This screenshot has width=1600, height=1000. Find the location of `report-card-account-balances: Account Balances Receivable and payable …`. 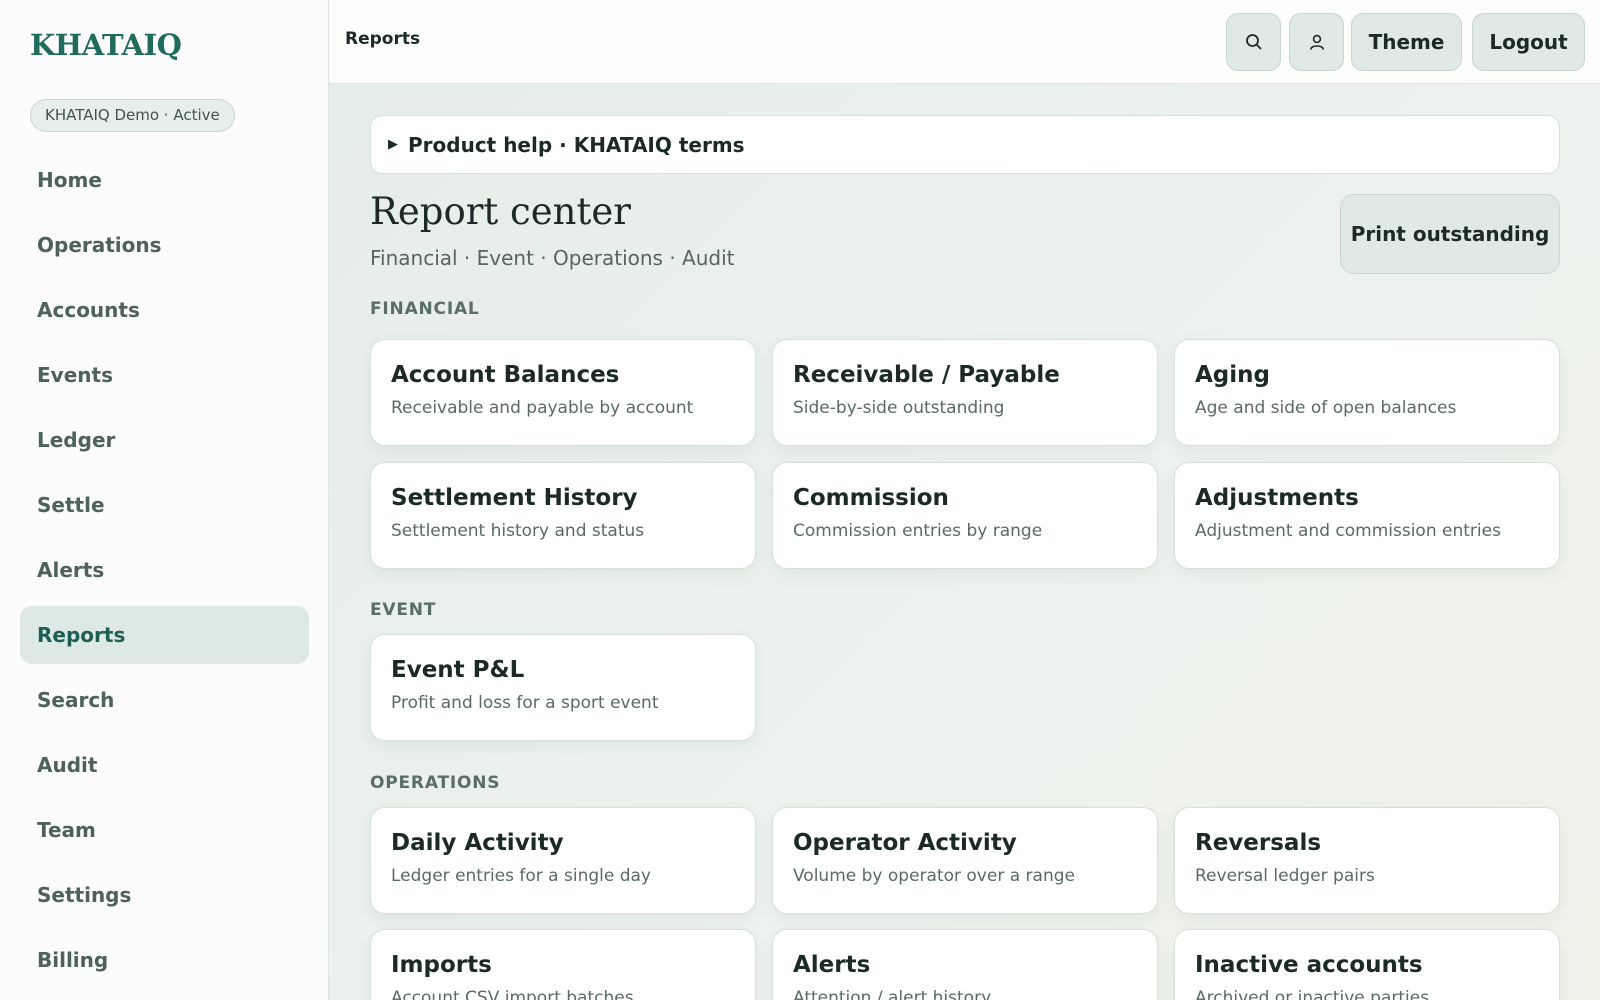

report-card-account-balances: Account Balances Receivable and payable … is located at coordinates (563, 392).